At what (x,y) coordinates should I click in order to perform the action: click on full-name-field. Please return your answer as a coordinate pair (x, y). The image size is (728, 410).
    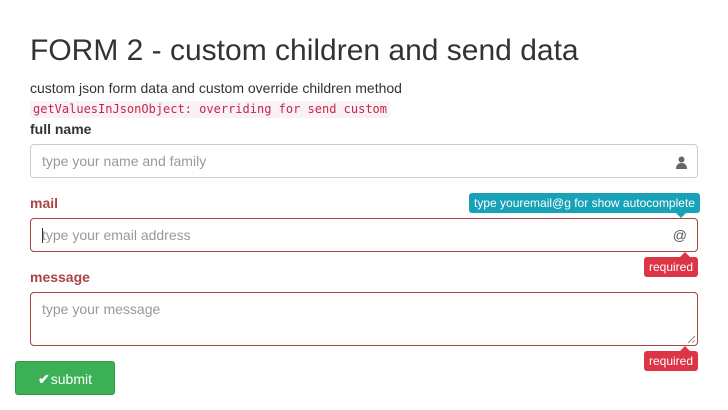
    Looking at the image, I should click on (364, 161).